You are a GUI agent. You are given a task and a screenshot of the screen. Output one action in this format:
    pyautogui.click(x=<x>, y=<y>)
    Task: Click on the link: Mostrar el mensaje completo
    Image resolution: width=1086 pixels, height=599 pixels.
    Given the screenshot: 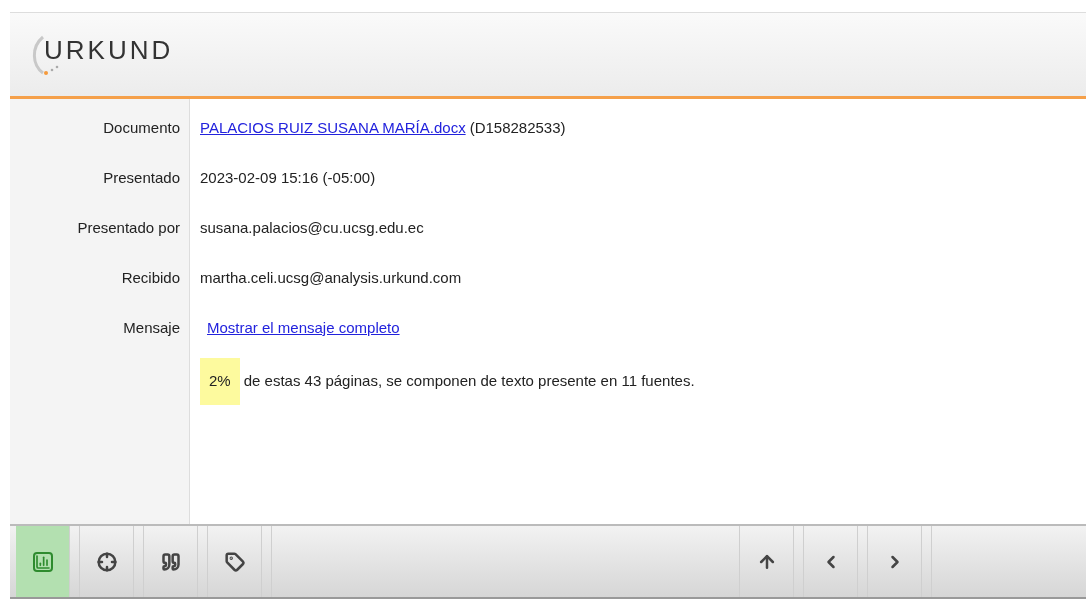 What is the action you would take?
    pyautogui.click(x=303, y=328)
    